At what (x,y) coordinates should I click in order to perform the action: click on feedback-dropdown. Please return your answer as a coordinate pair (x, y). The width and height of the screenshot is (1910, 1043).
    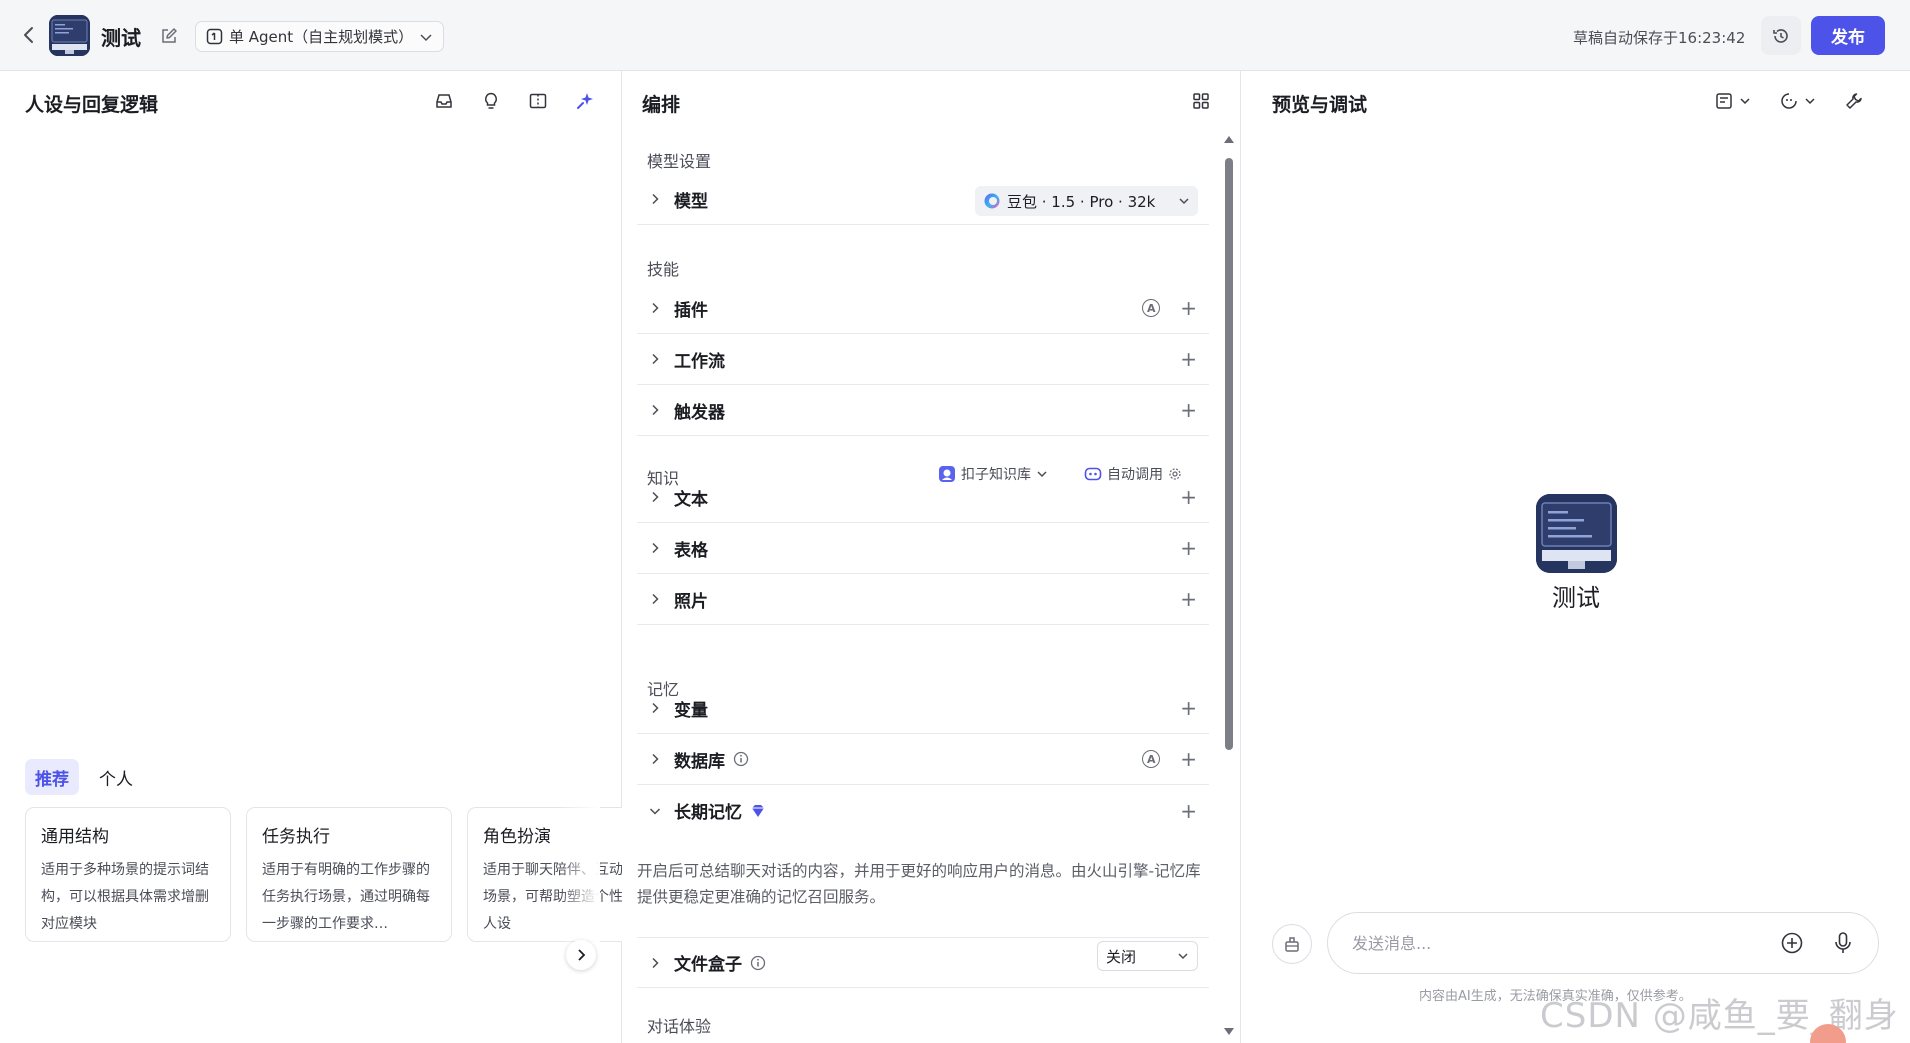
    Looking at the image, I should click on (1800, 101).